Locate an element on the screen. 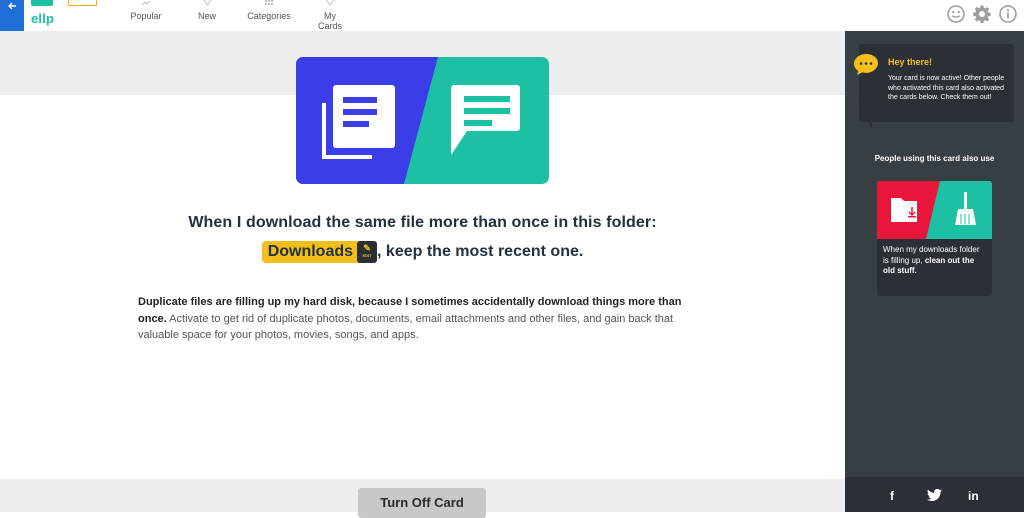  nav-my-cards: My Cards is located at coordinates (330, 15).